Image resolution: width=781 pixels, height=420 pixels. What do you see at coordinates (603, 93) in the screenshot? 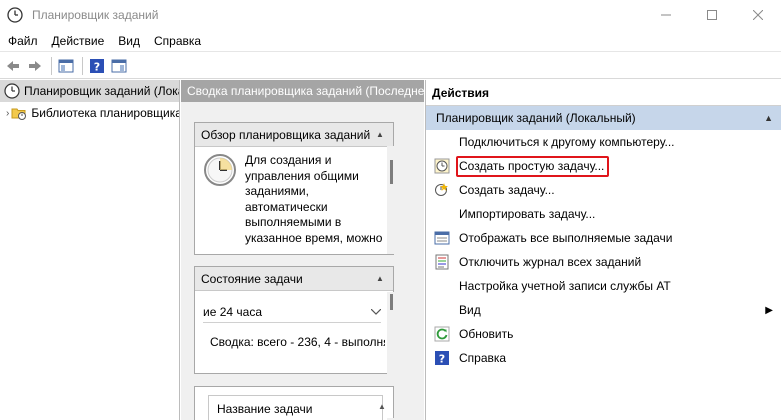
I see `actions-header: Действия` at bounding box center [603, 93].